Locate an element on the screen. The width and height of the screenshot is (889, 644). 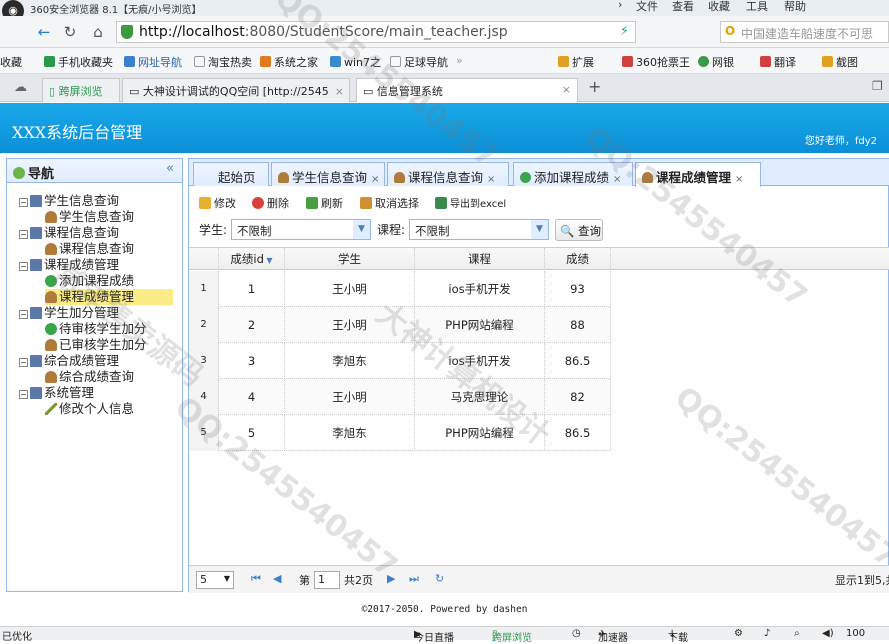
status-zoom-icon: ⌕ is located at coordinates (797, 633).